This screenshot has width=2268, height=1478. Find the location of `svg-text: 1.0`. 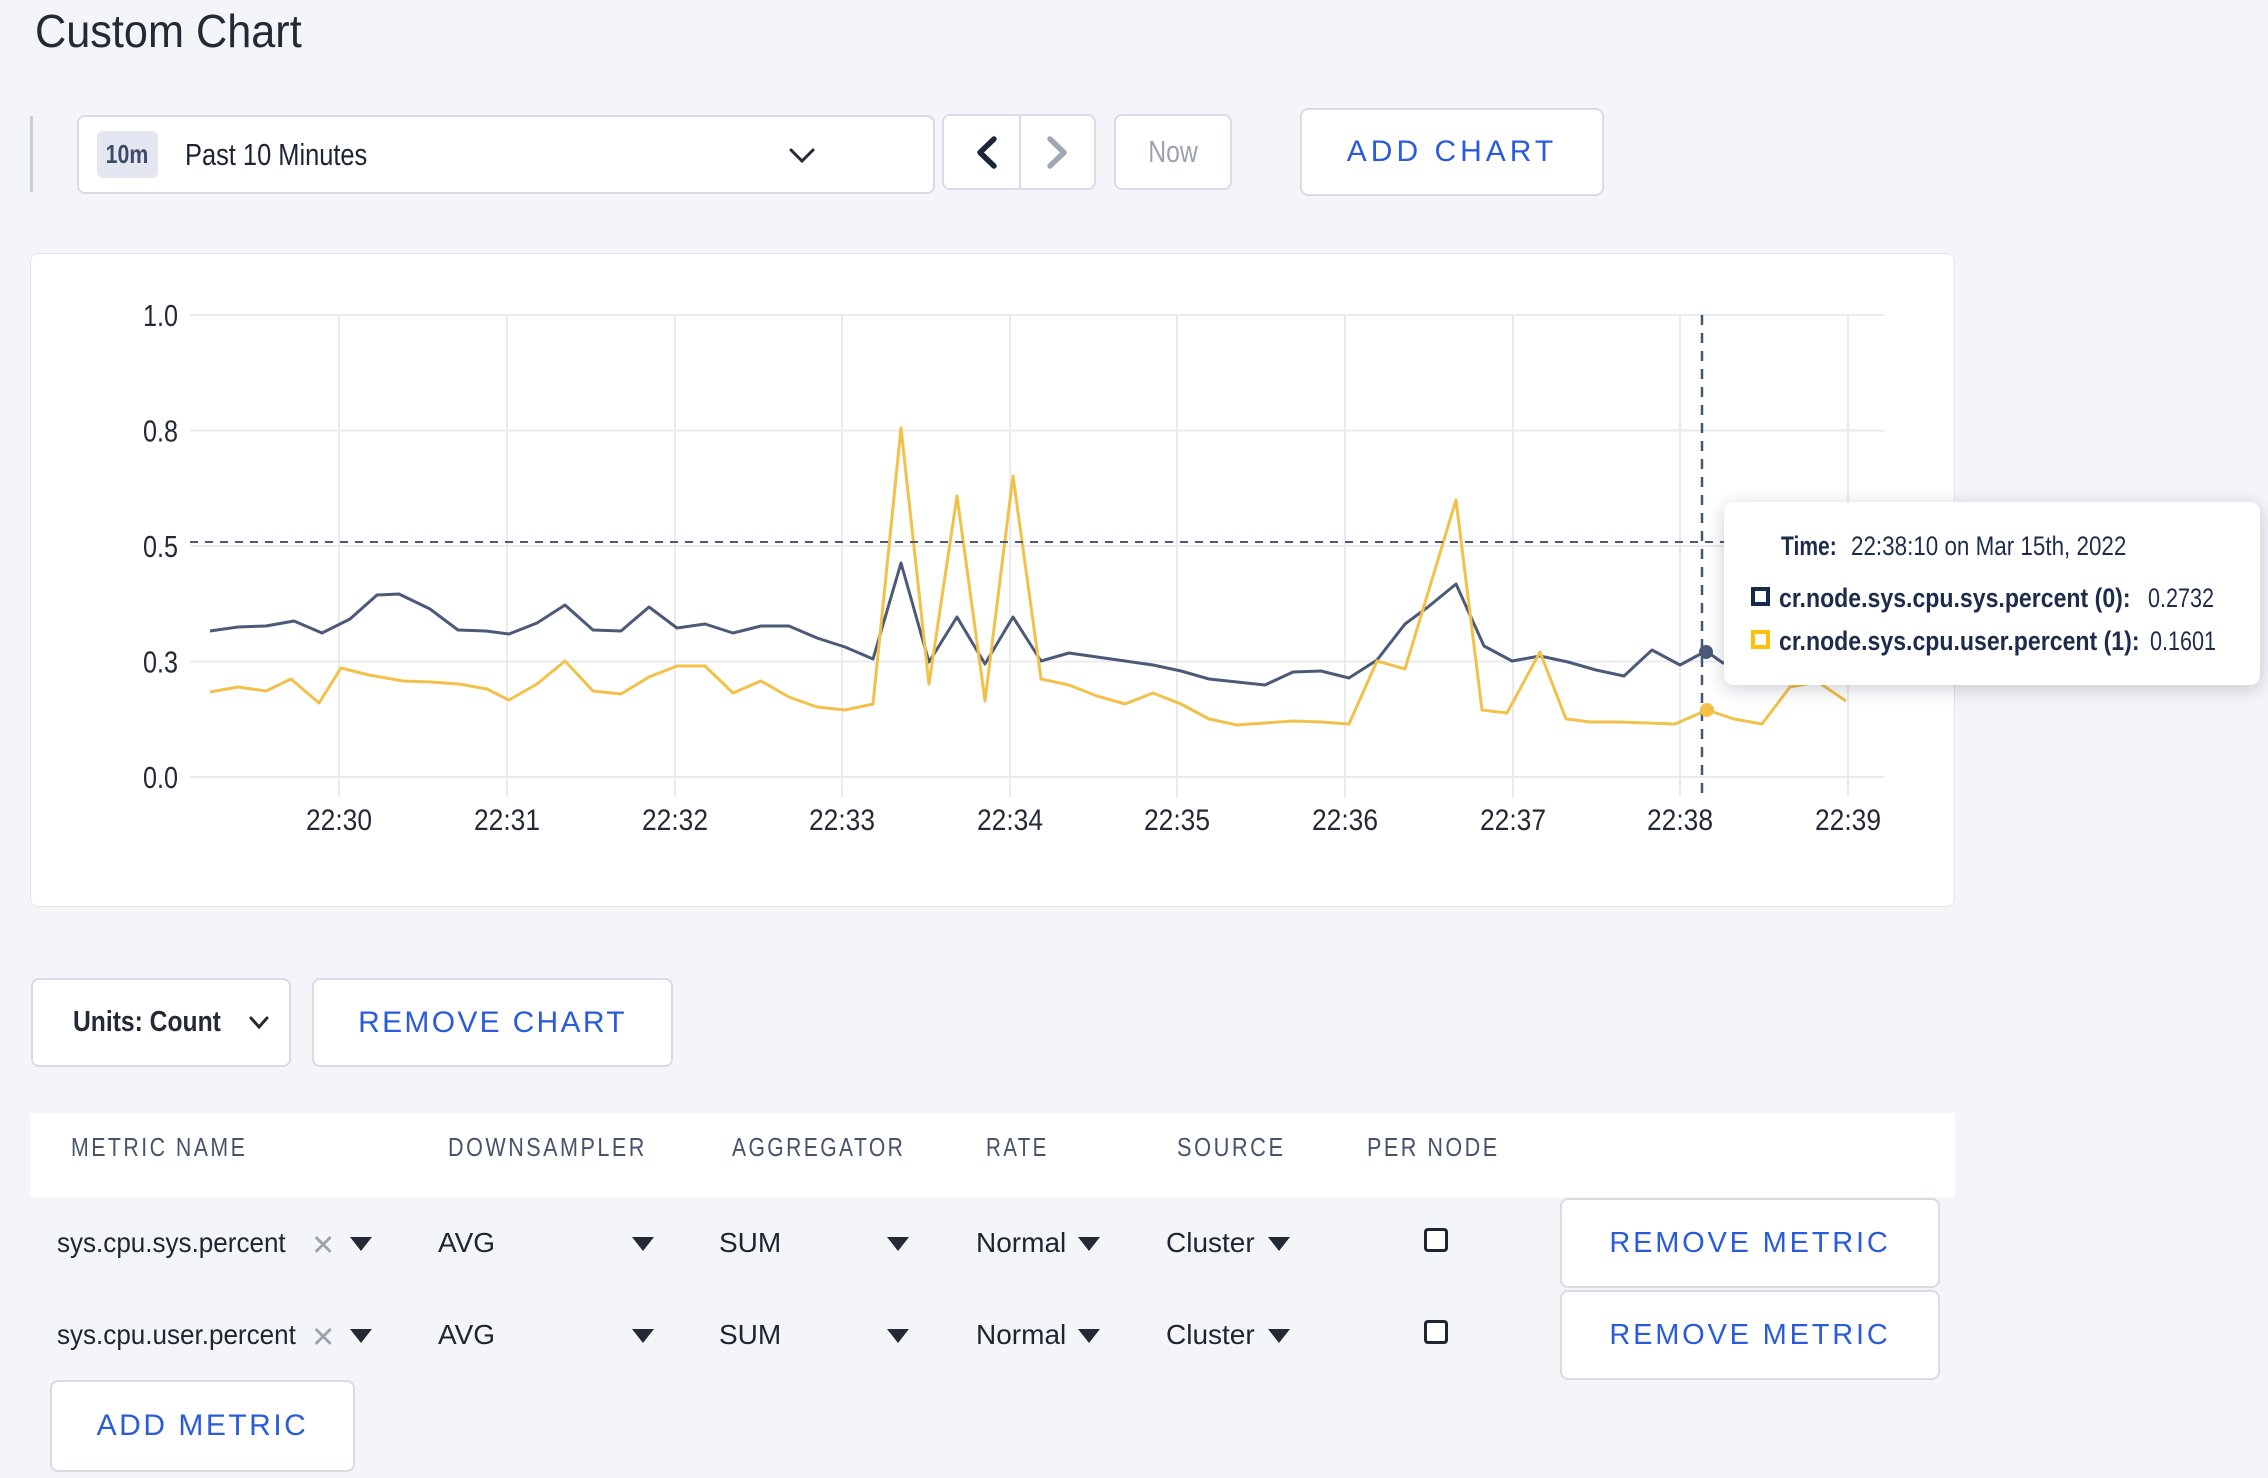

svg-text: 1.0 is located at coordinates (160, 315).